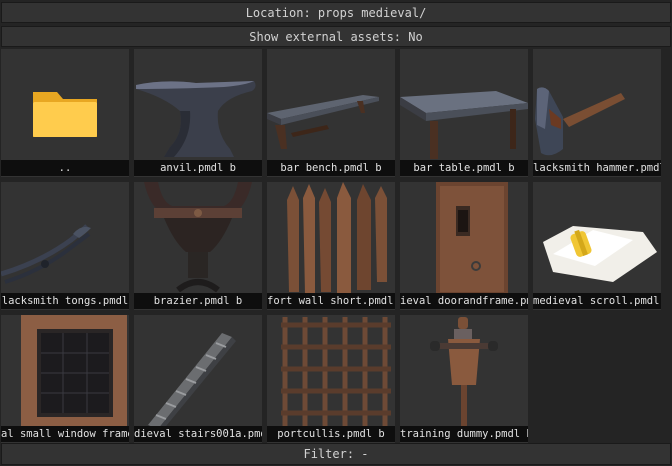 The width and height of the screenshot is (672, 466). I want to click on asset-tile-fort-wall-short: fort wall short.pmdl b, so click(331, 246).